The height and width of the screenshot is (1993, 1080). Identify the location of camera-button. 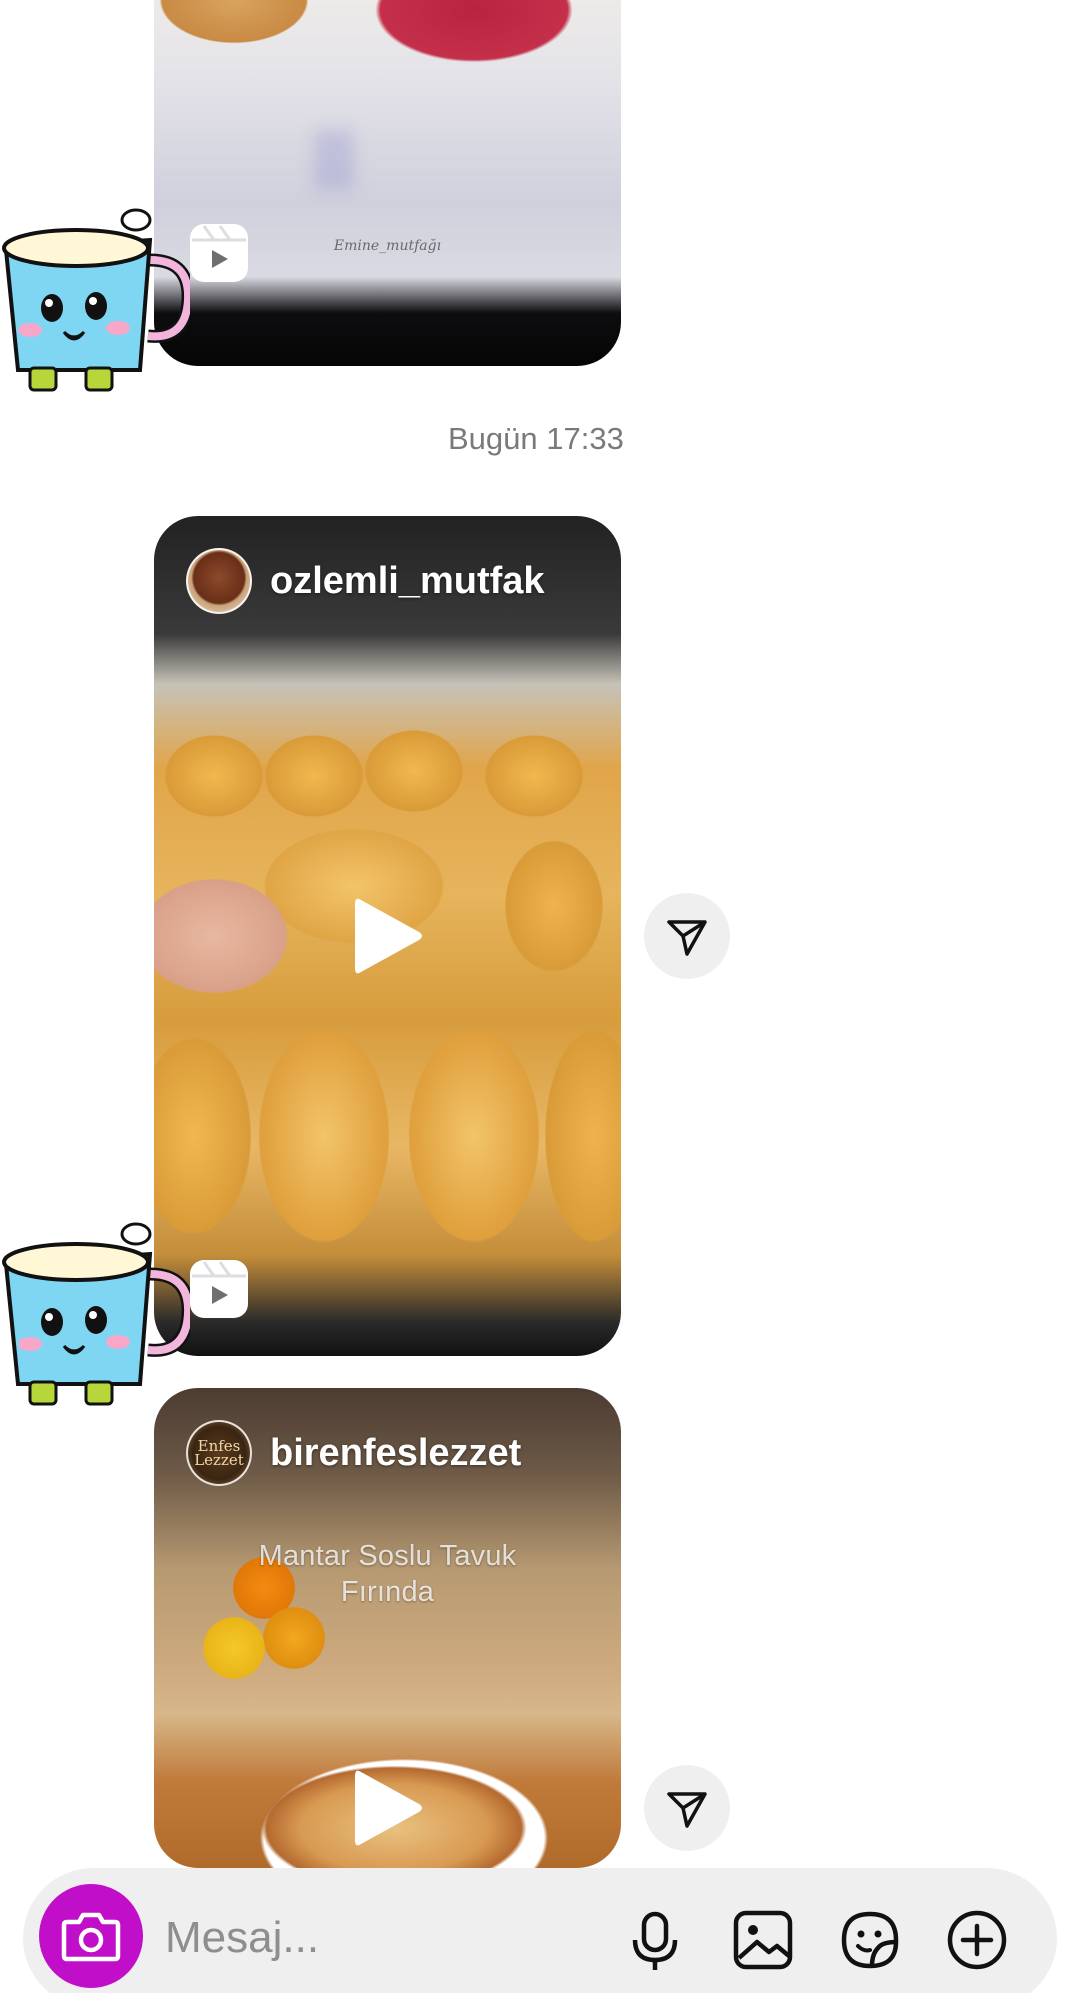
(91, 1936).